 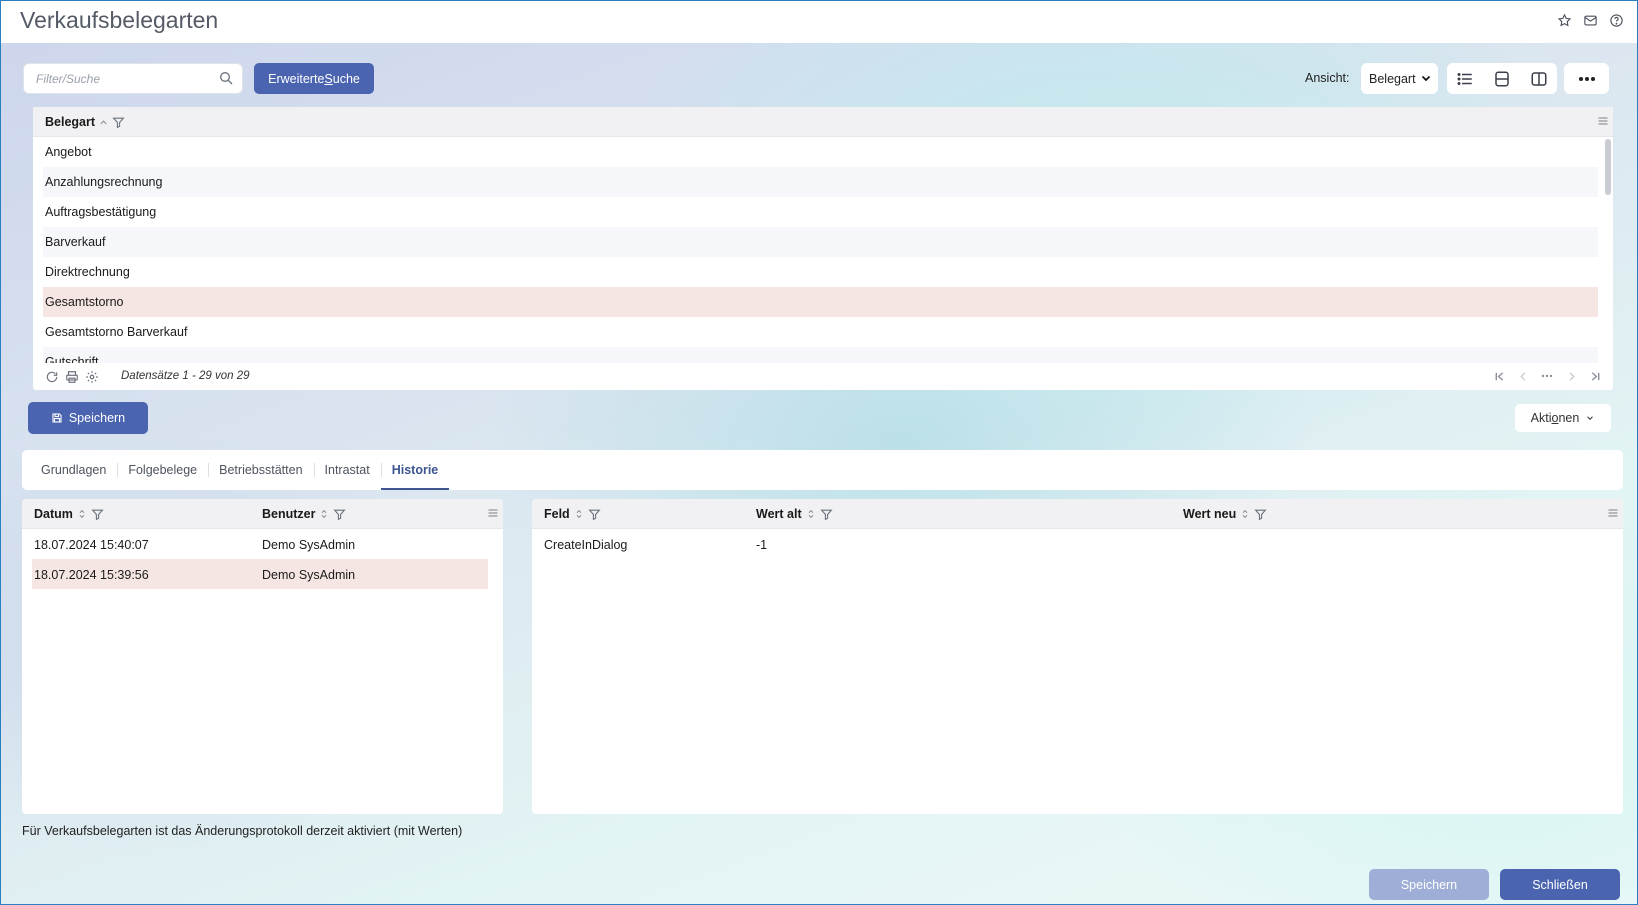 What do you see at coordinates (347, 470) in the screenshot?
I see `tab-intrastat: Intrastat` at bounding box center [347, 470].